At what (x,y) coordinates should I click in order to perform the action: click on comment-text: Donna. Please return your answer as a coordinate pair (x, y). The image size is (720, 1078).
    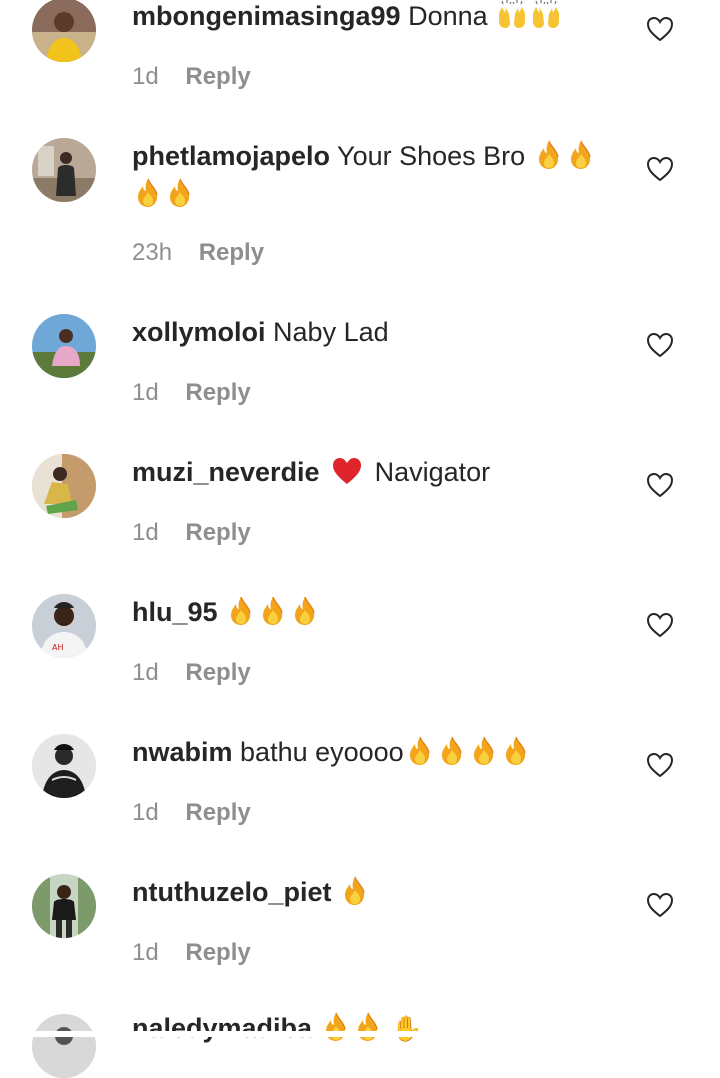
    Looking at the image, I should click on (448, 16).